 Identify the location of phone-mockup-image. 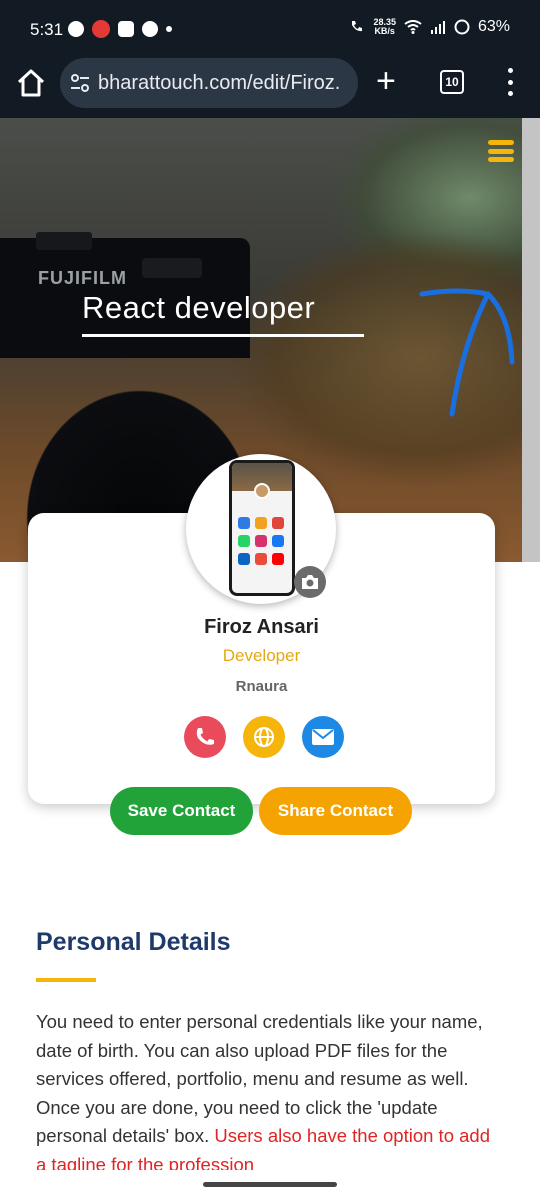
(262, 528).